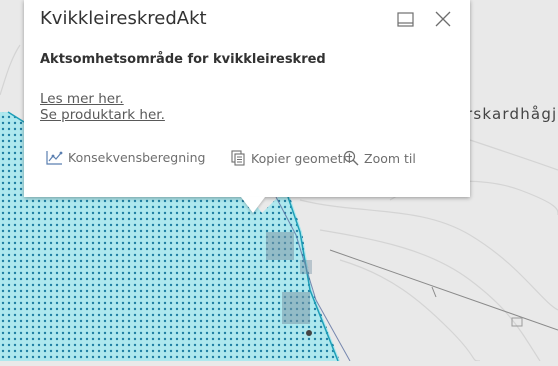 The width and height of the screenshot is (558, 366). I want to click on action-label: Kopier geometri, so click(301, 158).